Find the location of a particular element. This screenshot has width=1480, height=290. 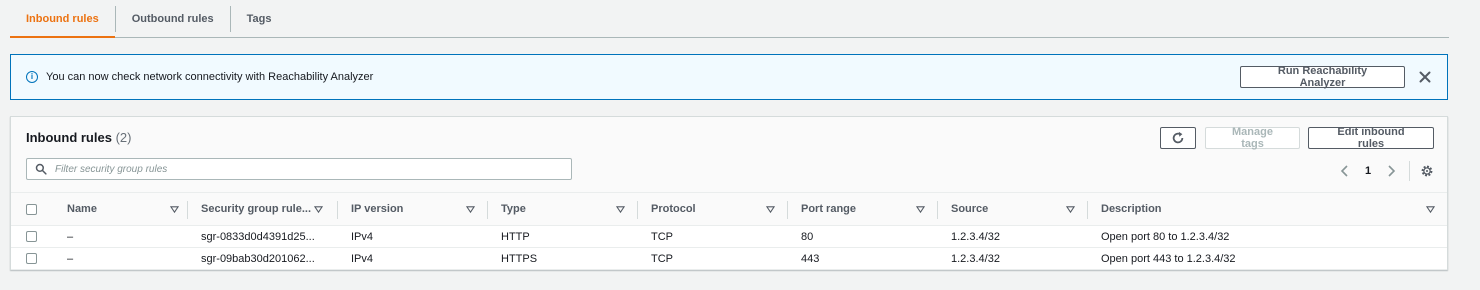

tab-outbound-rules: Outbound rules is located at coordinates (173, 18).